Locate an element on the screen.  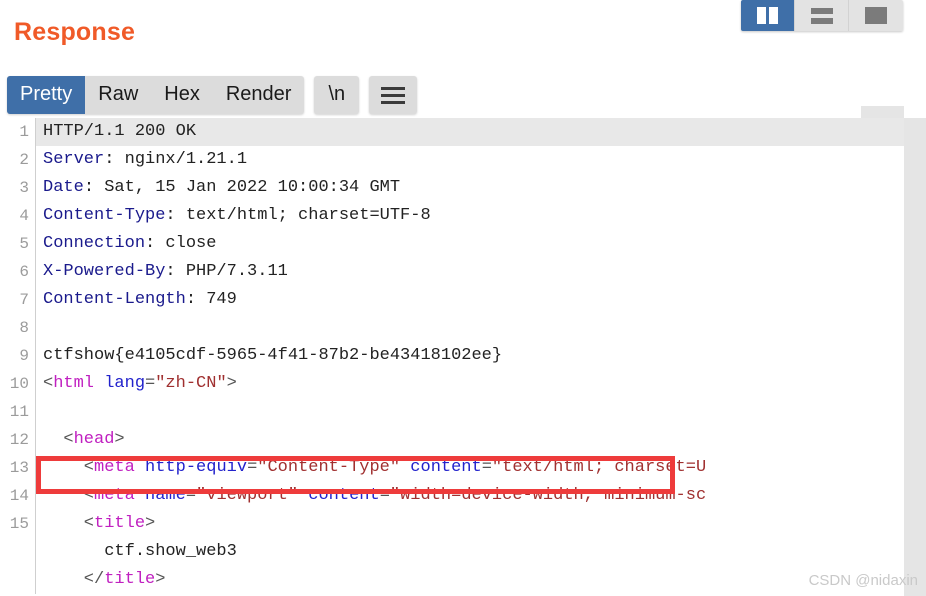
line-number: 4 is located at coordinates (18, 216).